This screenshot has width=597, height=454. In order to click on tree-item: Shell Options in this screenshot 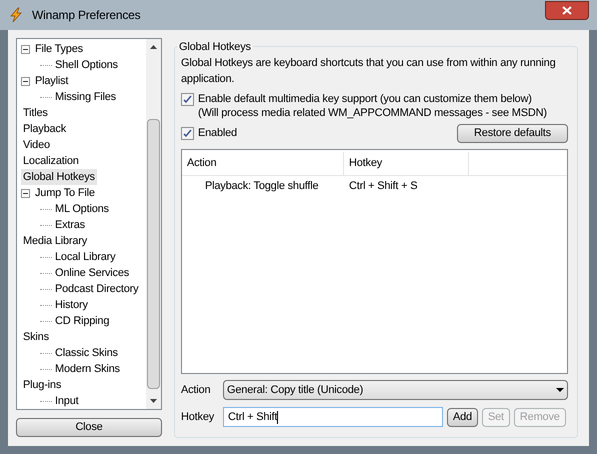, I will do `click(86, 65)`.